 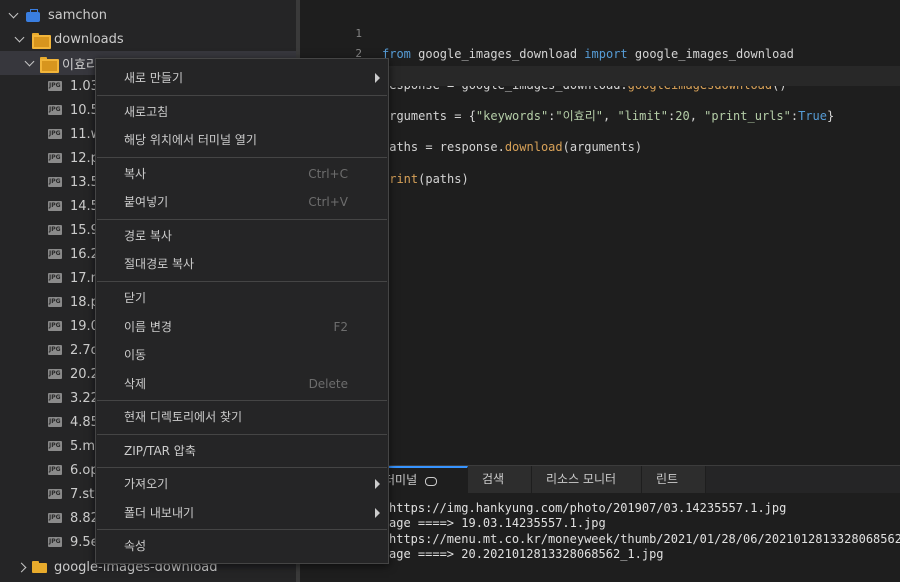 What do you see at coordinates (328, 174) in the screenshot?
I see `menu-shortcut: Ctrl+C` at bounding box center [328, 174].